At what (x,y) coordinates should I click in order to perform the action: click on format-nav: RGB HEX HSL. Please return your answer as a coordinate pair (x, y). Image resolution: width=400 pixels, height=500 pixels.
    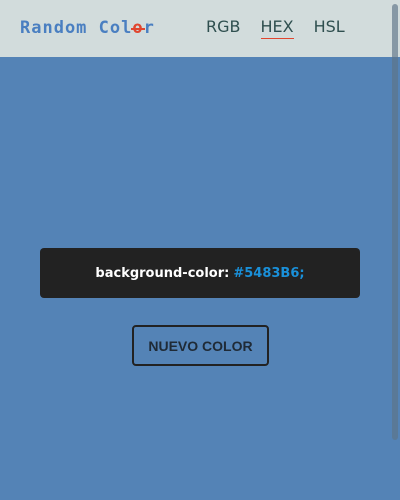
    Looking at the image, I should click on (275, 28).